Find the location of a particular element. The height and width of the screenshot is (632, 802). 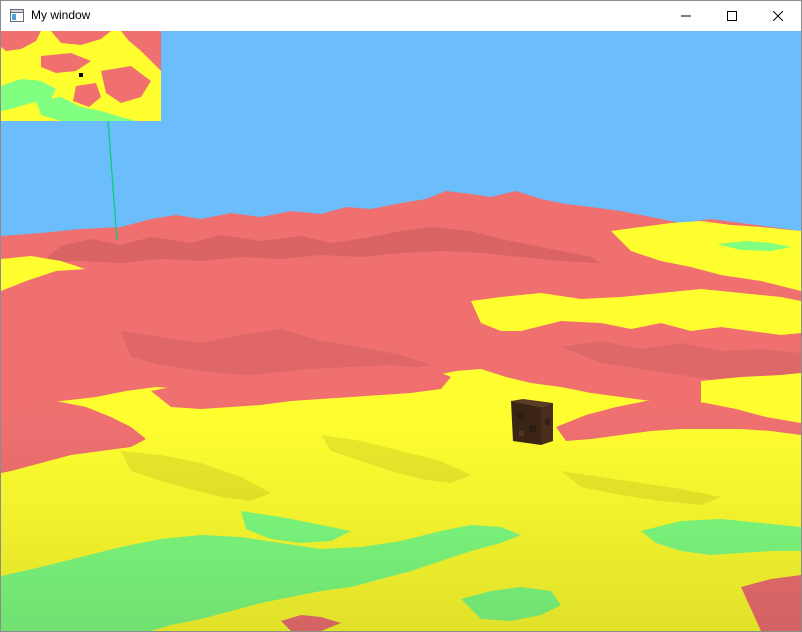

close-icon is located at coordinates (778, 16).